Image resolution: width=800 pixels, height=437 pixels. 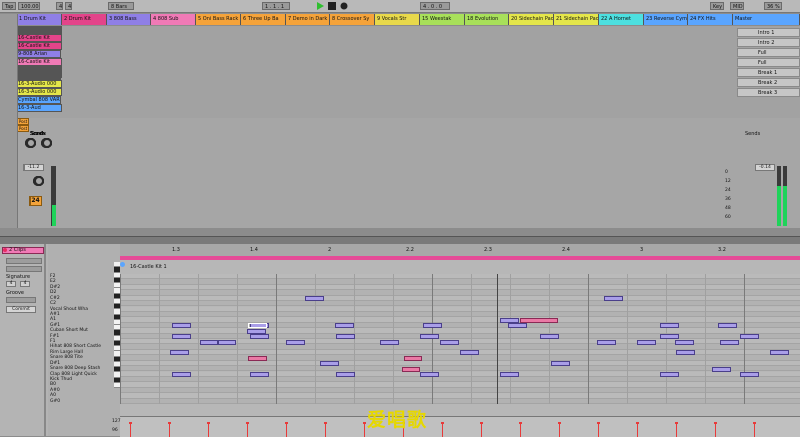 What do you see at coordinates (38, 181) in the screenshot?
I see `pan-knob` at bounding box center [38, 181].